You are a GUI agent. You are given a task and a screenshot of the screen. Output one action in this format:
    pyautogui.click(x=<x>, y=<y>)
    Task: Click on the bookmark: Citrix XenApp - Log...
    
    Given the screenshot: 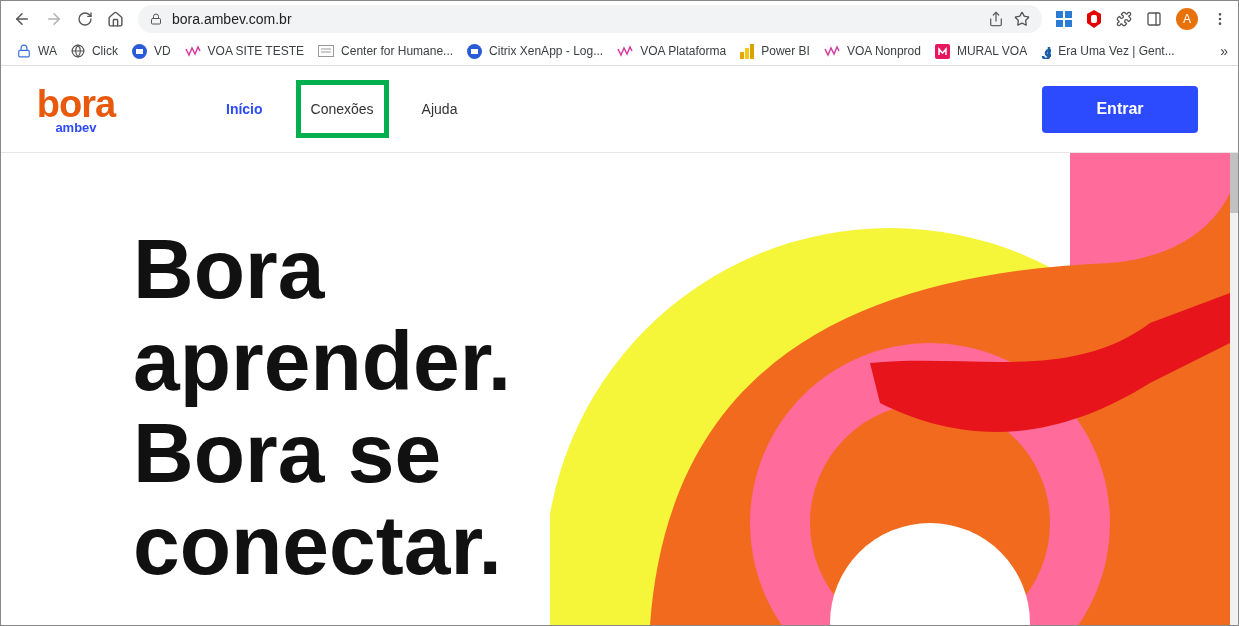 What is the action you would take?
    pyautogui.click(x=535, y=51)
    